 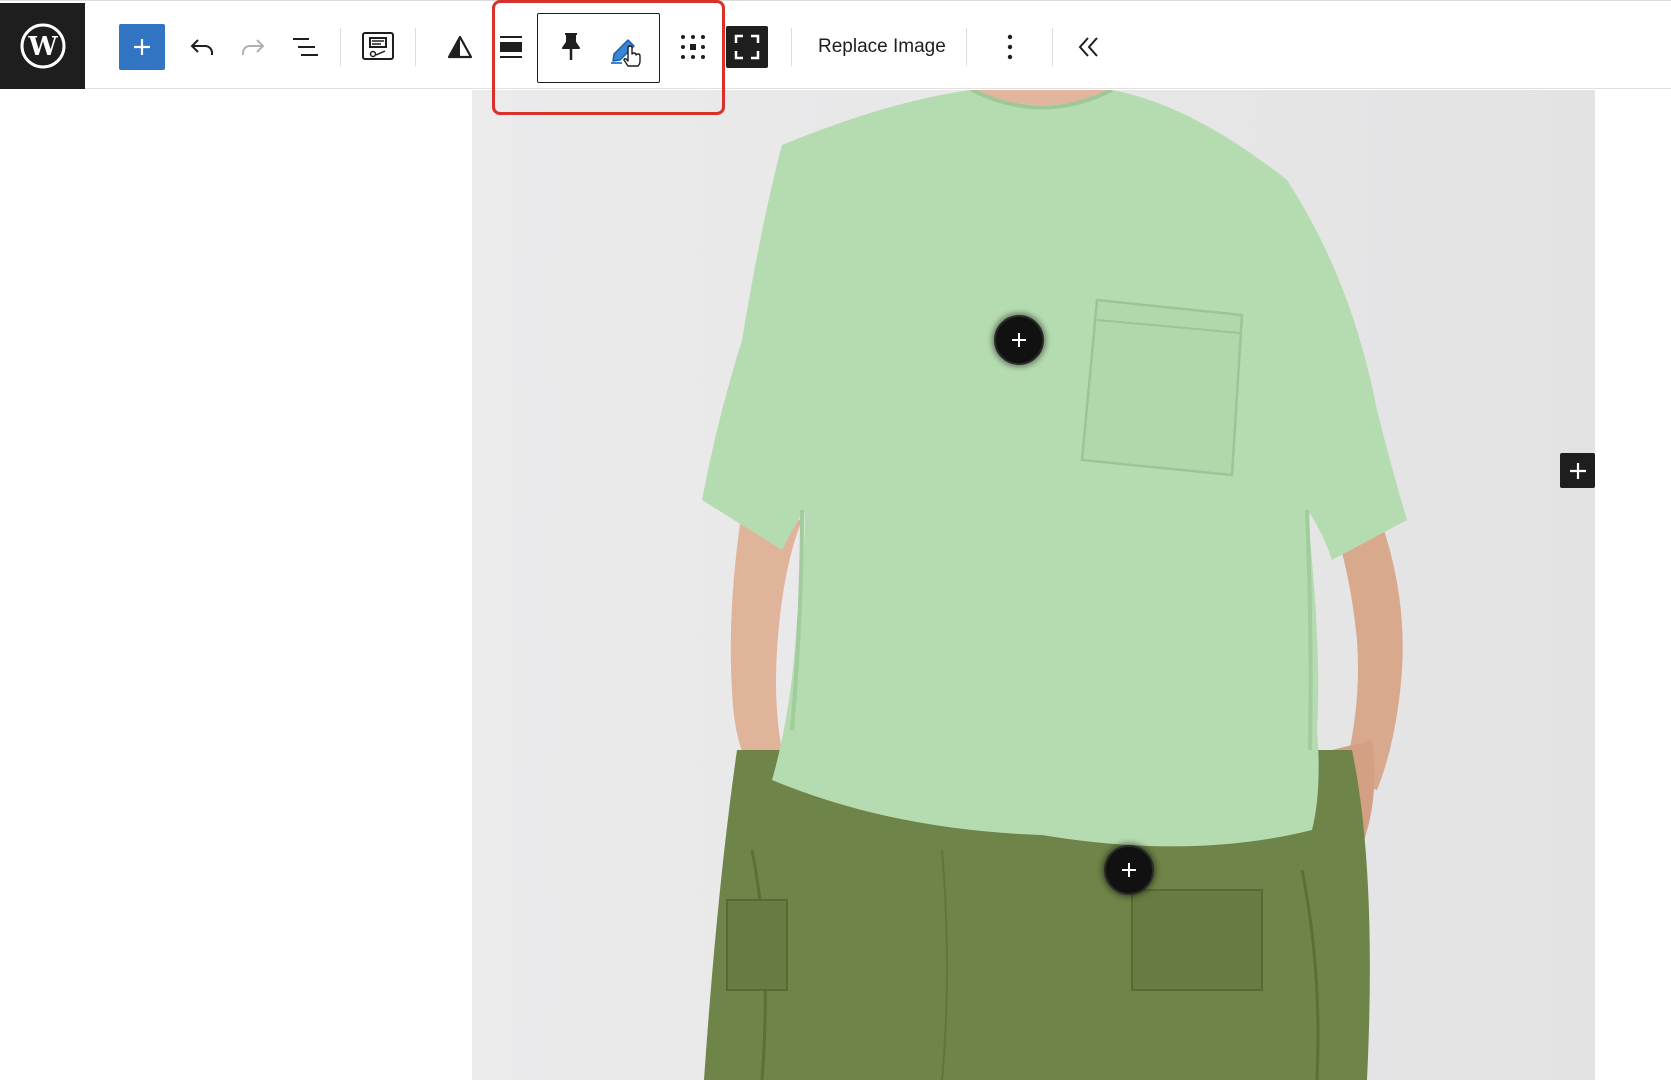 I want to click on list-view-button, so click(x=305, y=47).